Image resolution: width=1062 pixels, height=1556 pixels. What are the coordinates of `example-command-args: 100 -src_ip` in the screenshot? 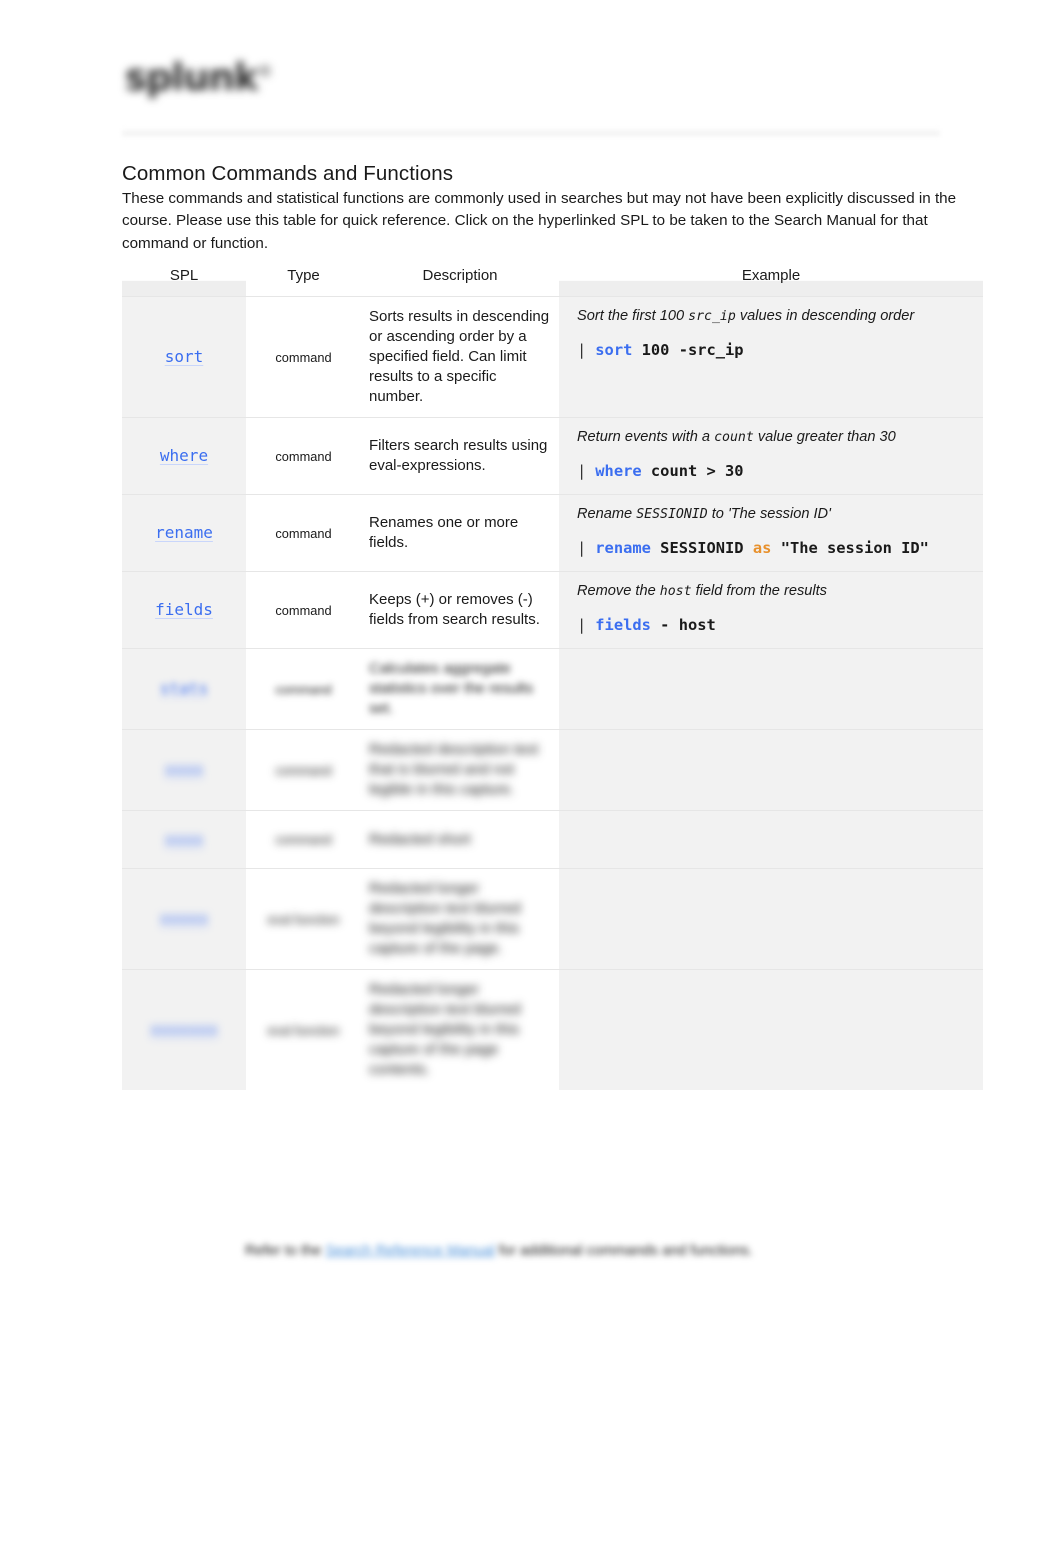 It's located at (692, 350).